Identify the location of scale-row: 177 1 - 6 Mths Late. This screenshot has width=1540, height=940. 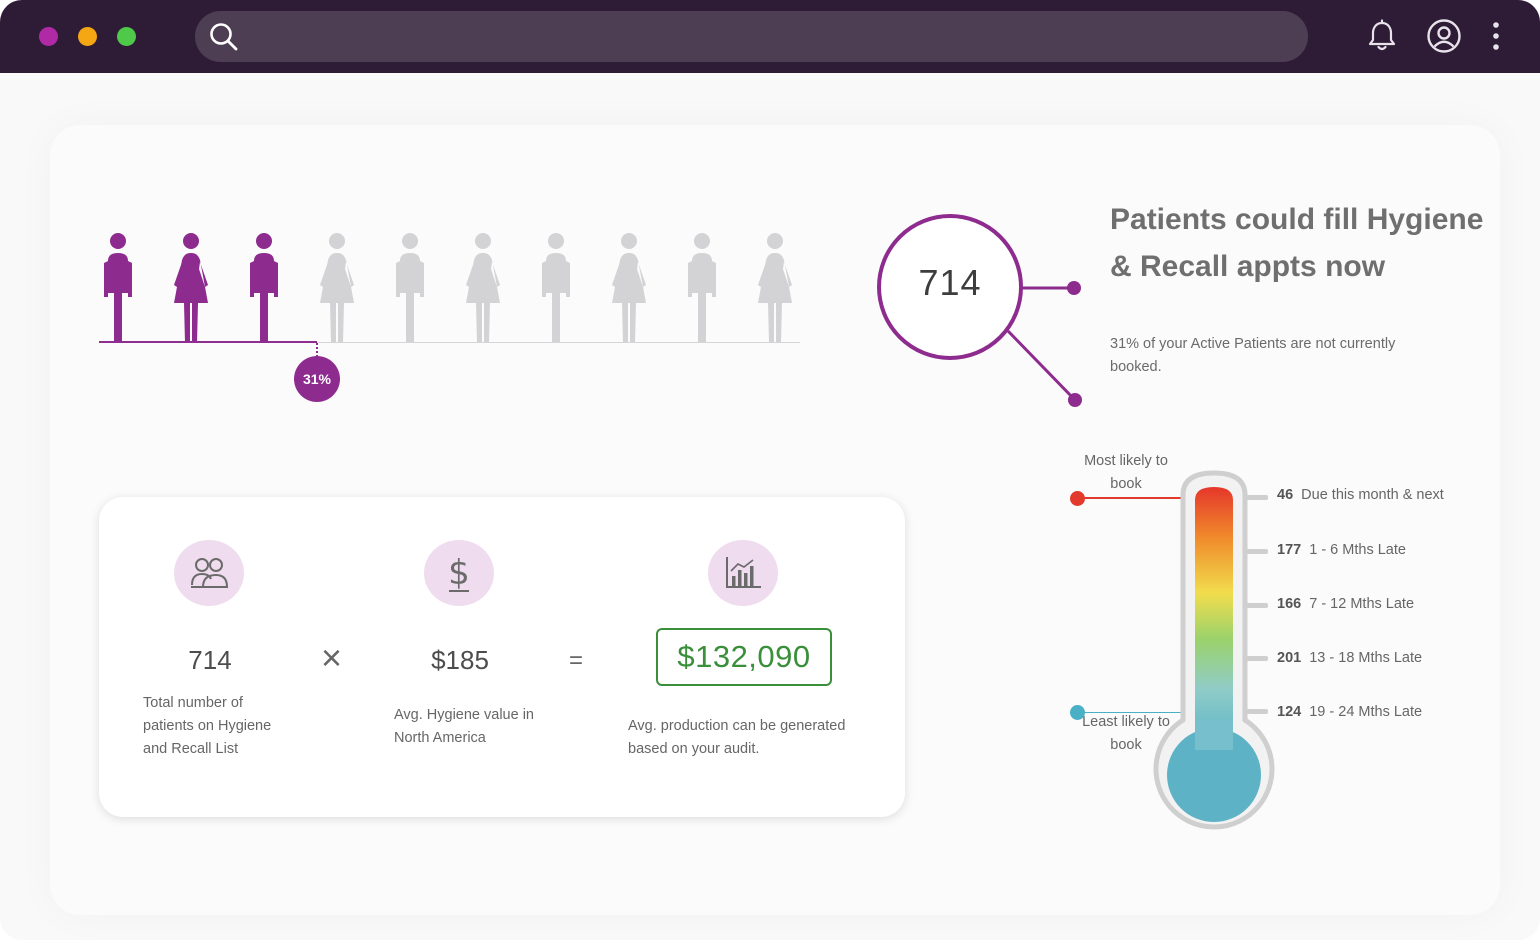
(1341, 550).